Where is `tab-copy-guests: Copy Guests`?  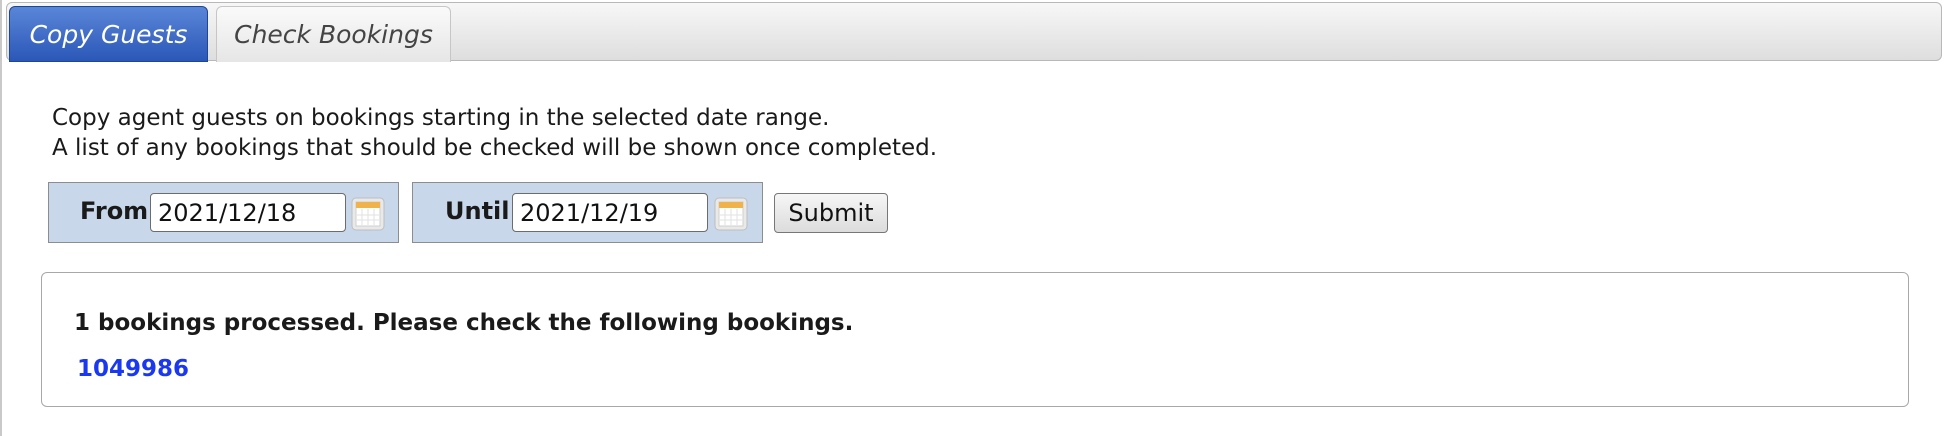 tab-copy-guests: Copy Guests is located at coordinates (108, 34).